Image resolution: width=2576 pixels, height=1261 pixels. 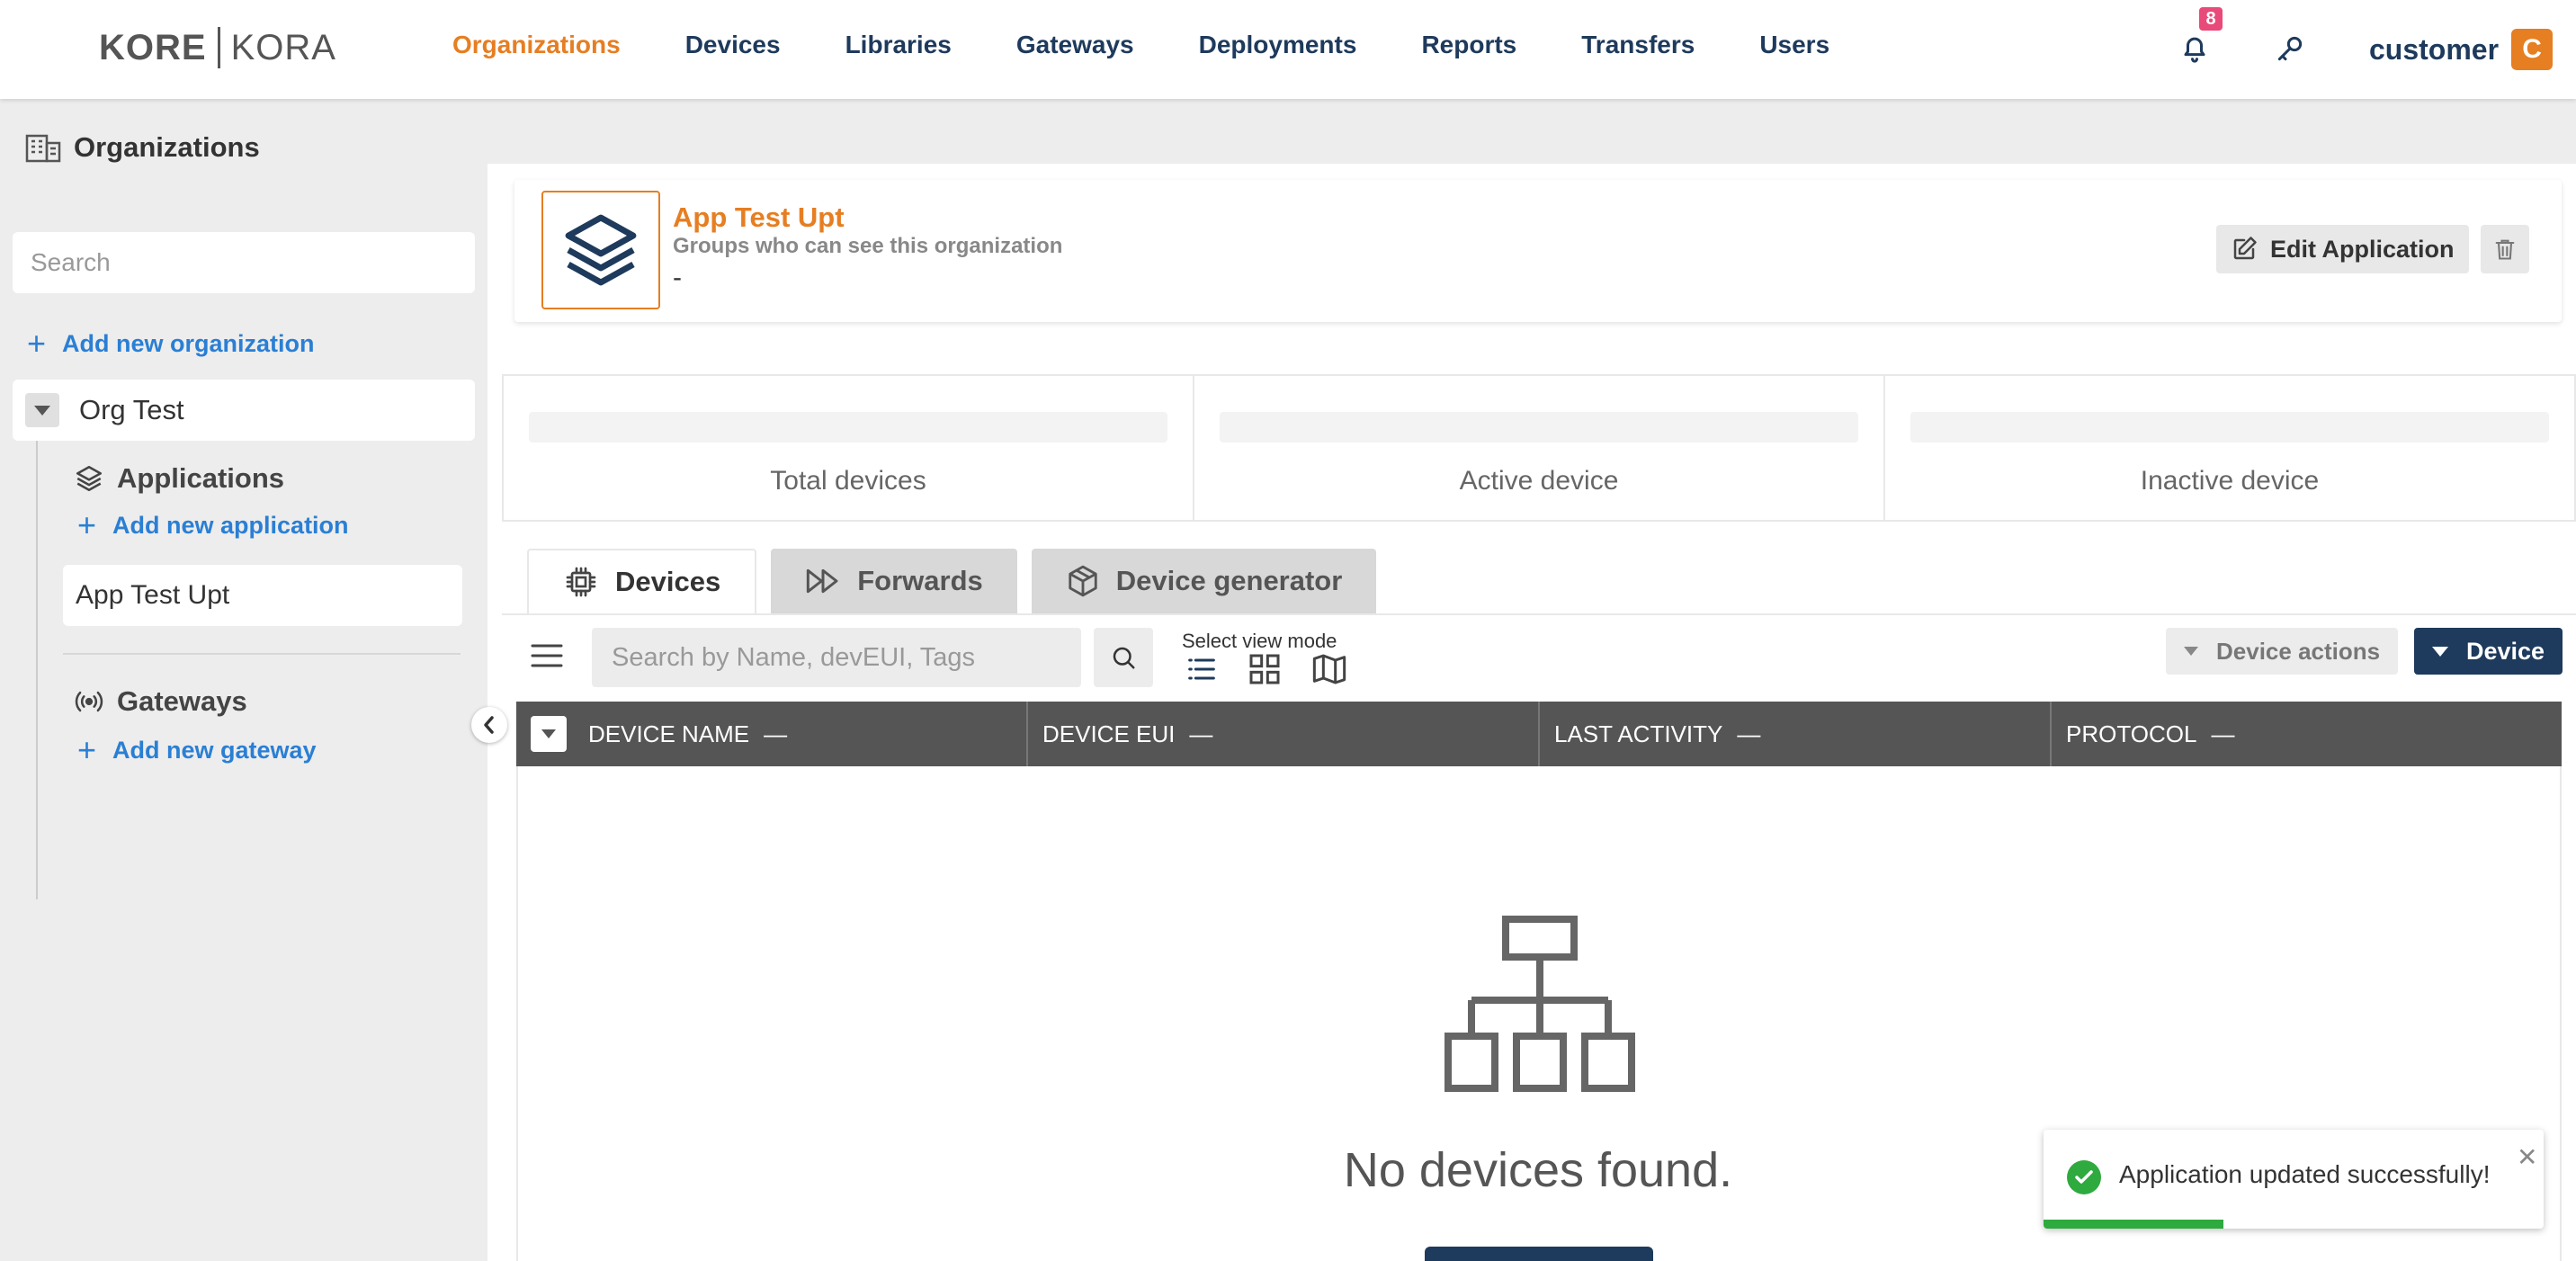 What do you see at coordinates (1259, 641) in the screenshot?
I see `view-mode-label: Select view mode` at bounding box center [1259, 641].